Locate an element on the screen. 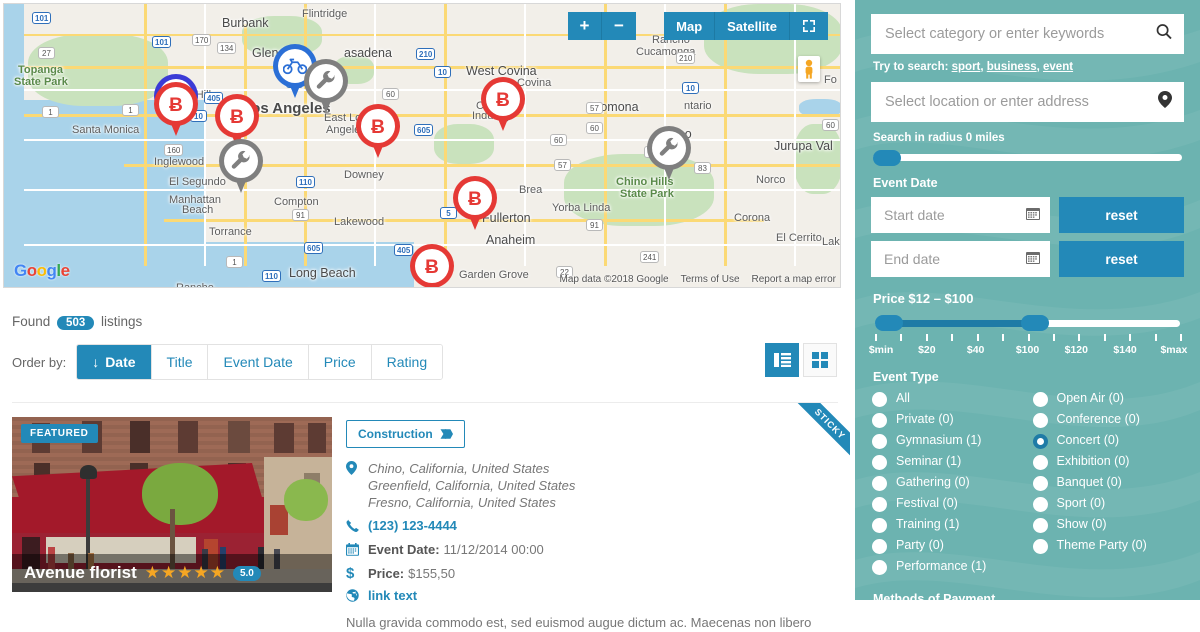 This screenshot has width=1200, height=632. zoom-out-button: − is located at coordinates (619, 26).